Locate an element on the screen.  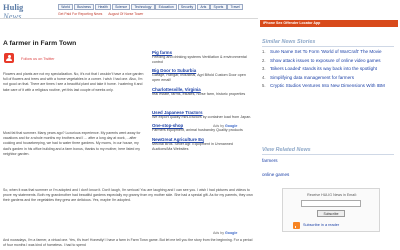
nav-world: World is located at coordinates (66, 7).